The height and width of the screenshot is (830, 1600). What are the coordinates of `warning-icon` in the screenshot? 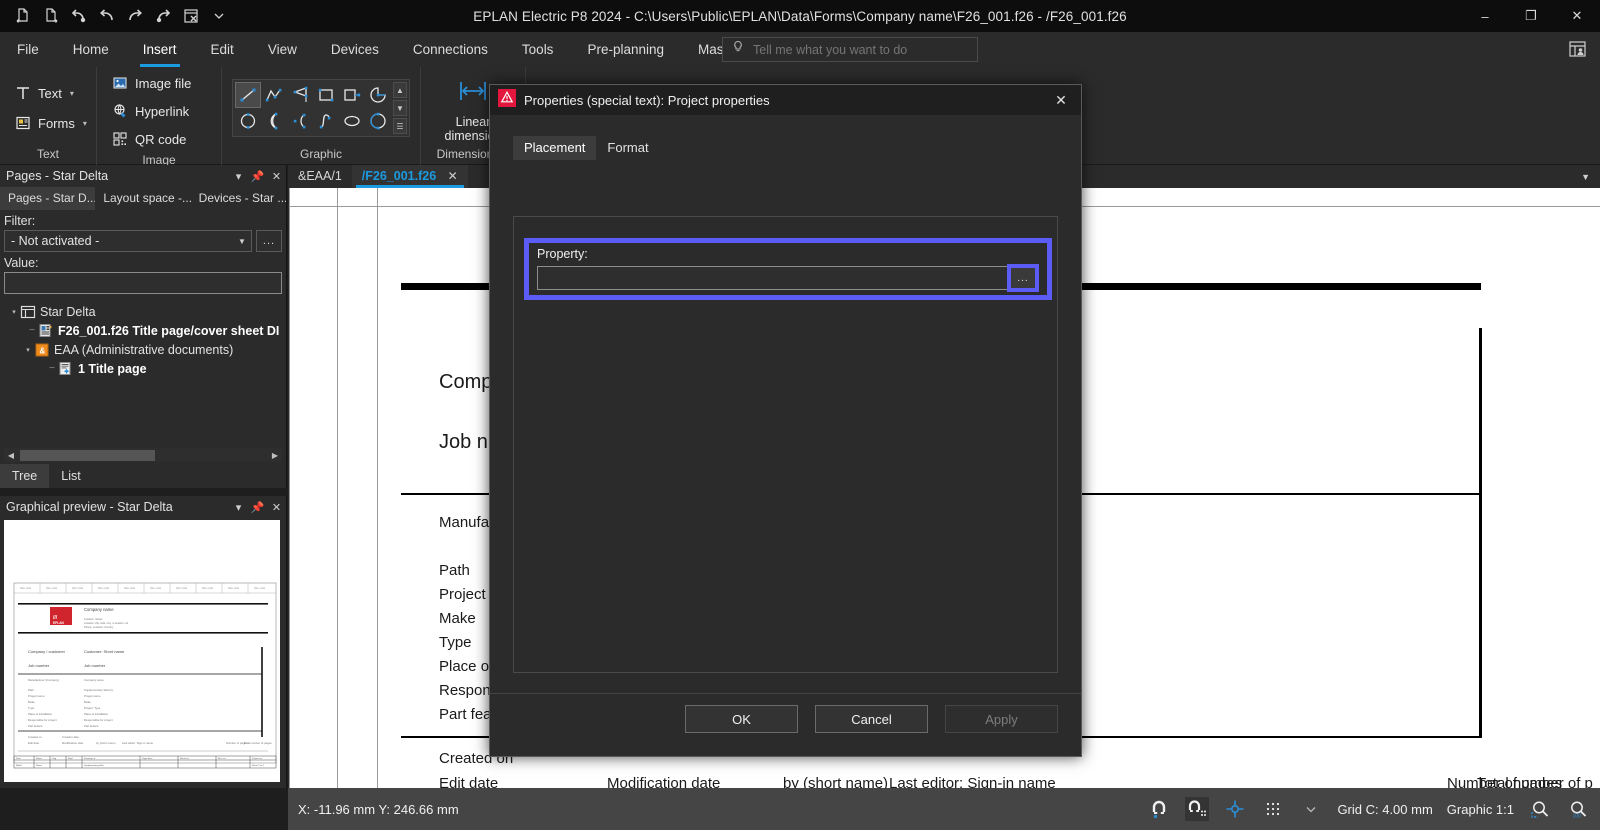 It's located at (507, 100).